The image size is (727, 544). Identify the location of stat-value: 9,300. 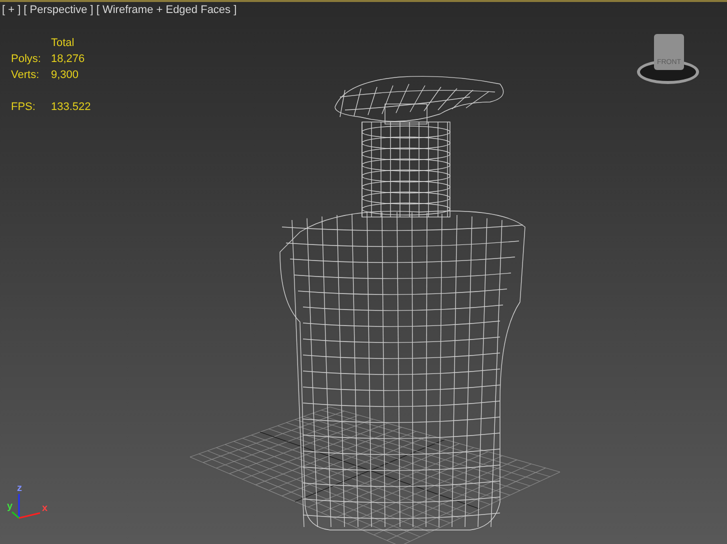
(65, 75).